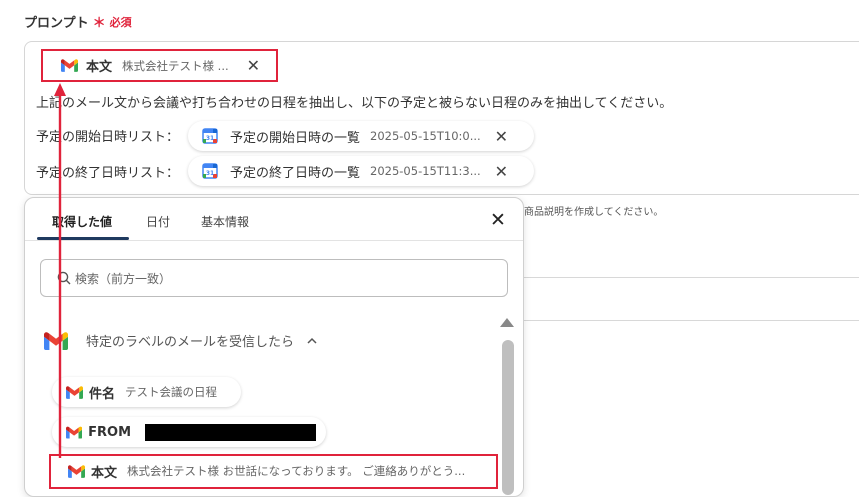 The height and width of the screenshot is (497, 859). Describe the element at coordinates (60, 270) in the screenshot. I see `highlight-arrow` at that location.